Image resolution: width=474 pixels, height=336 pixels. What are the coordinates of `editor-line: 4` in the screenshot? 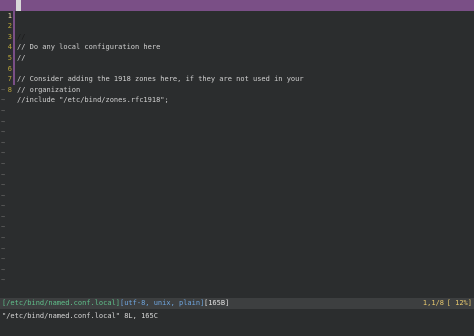 It's located at (237, 41).